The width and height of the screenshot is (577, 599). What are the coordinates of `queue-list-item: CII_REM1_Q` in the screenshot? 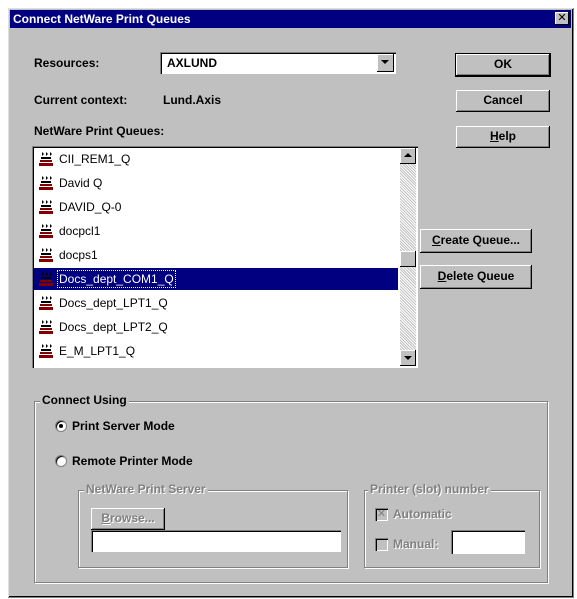 It's located at (216, 159).